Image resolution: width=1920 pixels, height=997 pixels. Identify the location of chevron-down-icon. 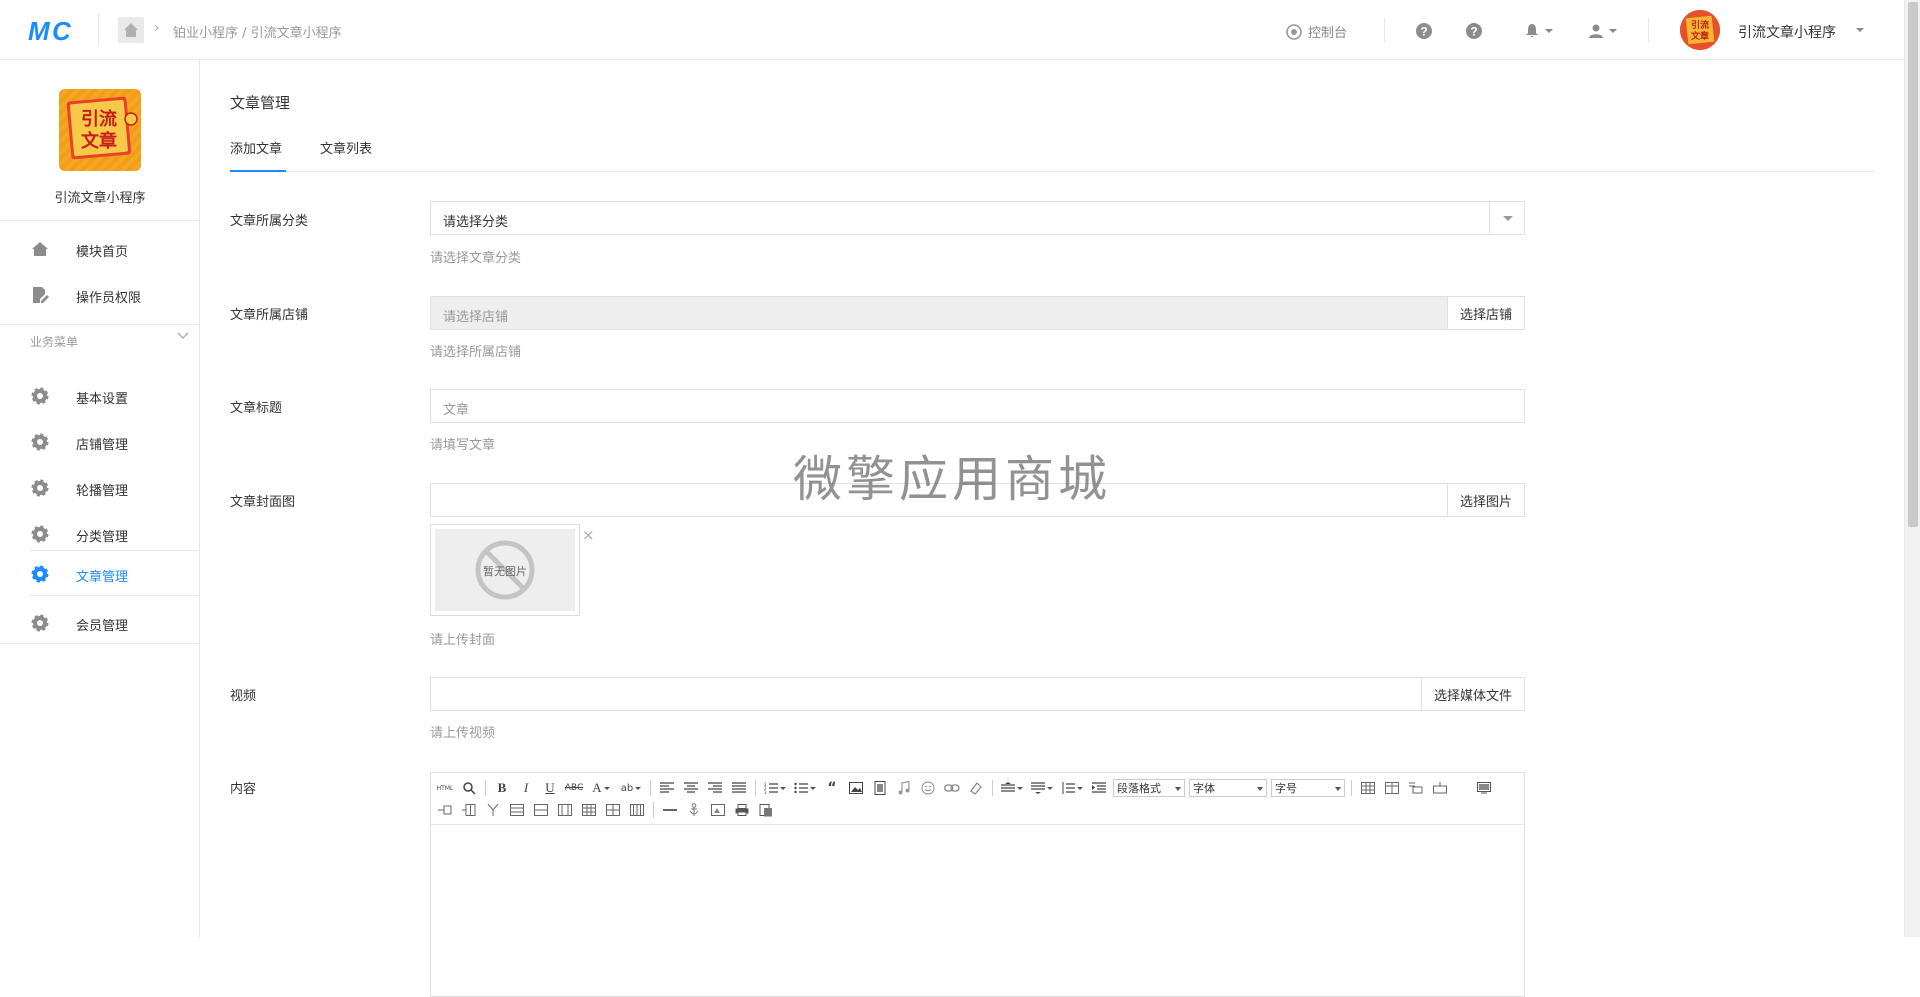
(183, 336).